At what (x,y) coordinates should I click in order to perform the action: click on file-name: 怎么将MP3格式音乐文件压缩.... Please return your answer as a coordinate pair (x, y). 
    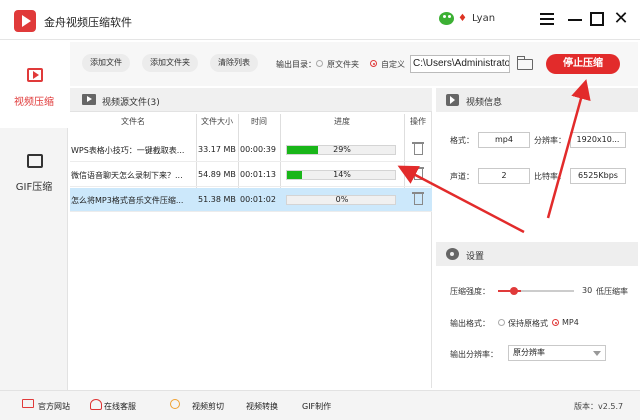
    Looking at the image, I should click on (127, 200).